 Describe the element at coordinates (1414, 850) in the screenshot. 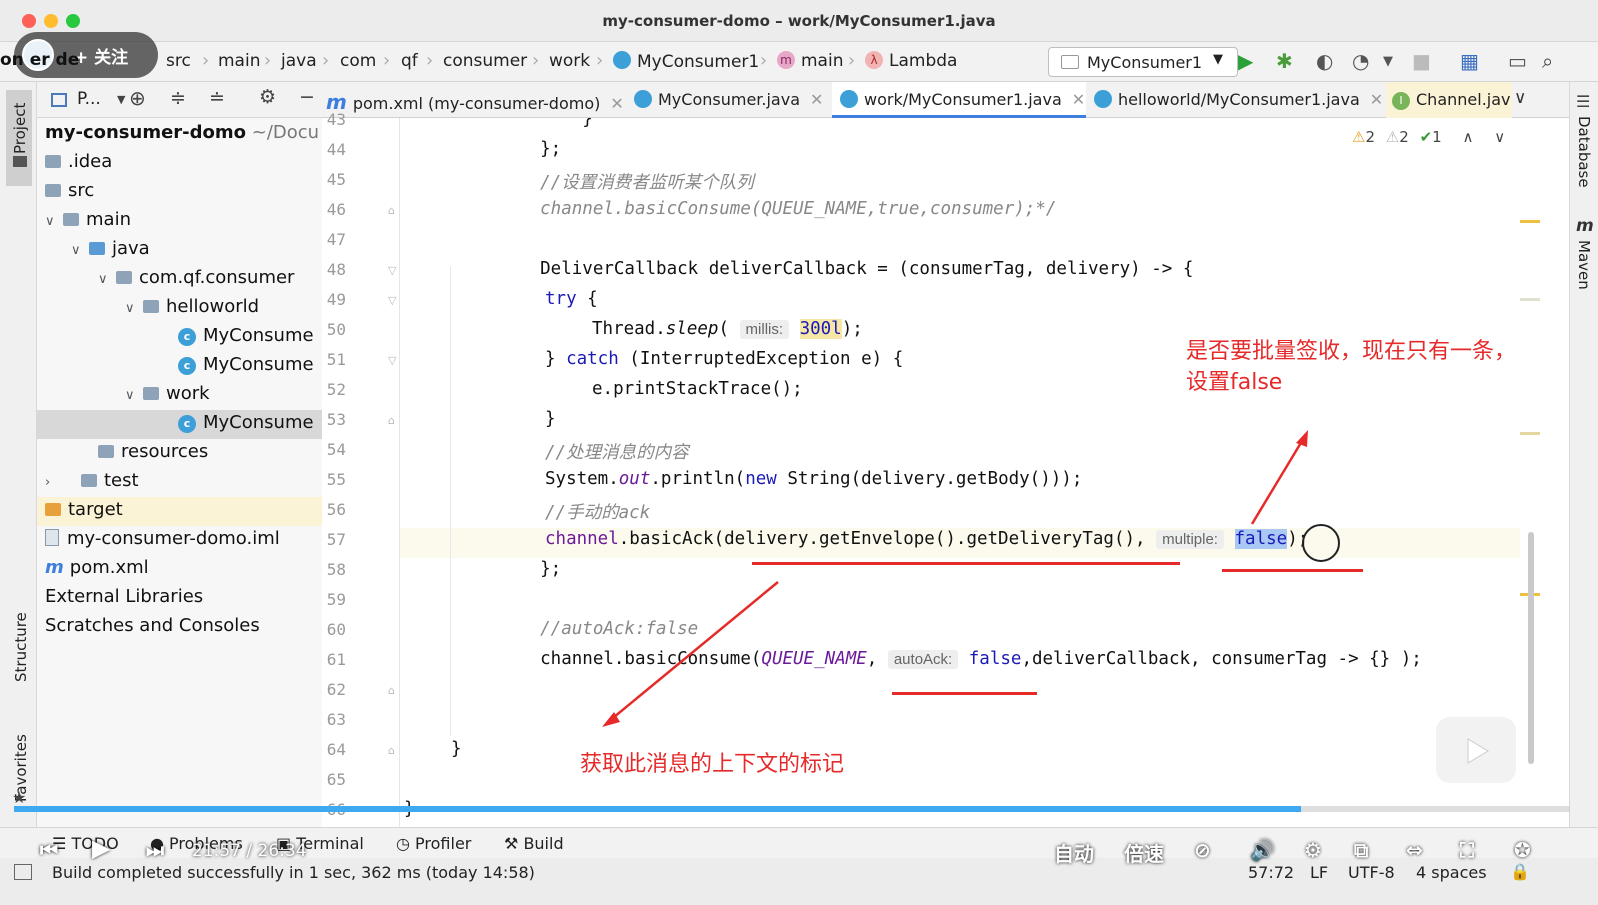

I see `widescreen-icon: ⇔` at that location.